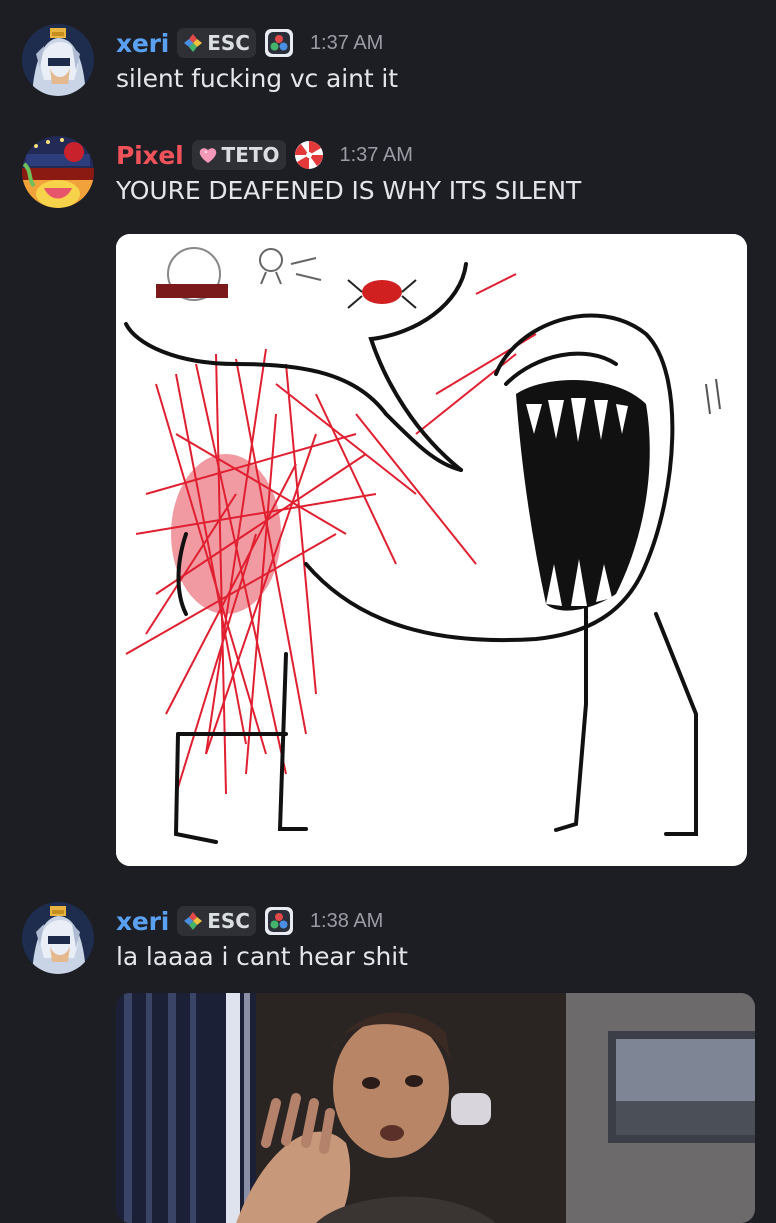  I want to click on avatar-pixel, so click(58, 172).